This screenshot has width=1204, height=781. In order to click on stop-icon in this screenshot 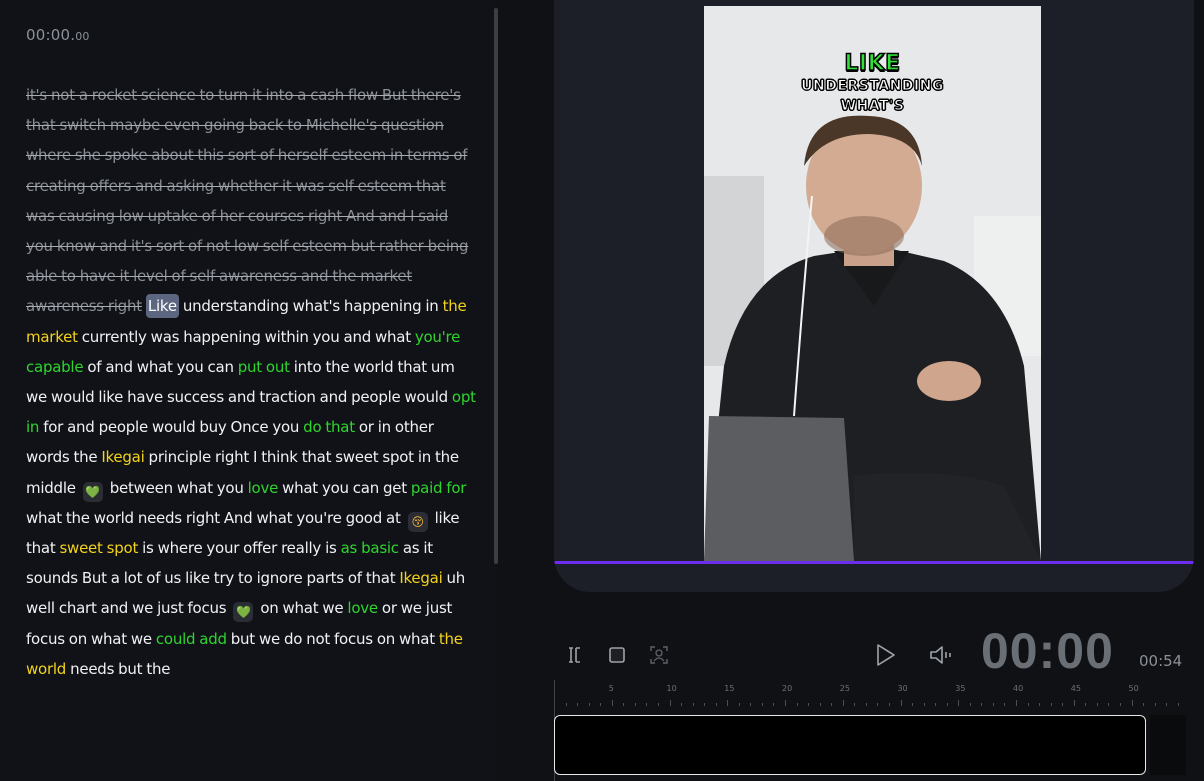, I will do `click(617, 657)`.